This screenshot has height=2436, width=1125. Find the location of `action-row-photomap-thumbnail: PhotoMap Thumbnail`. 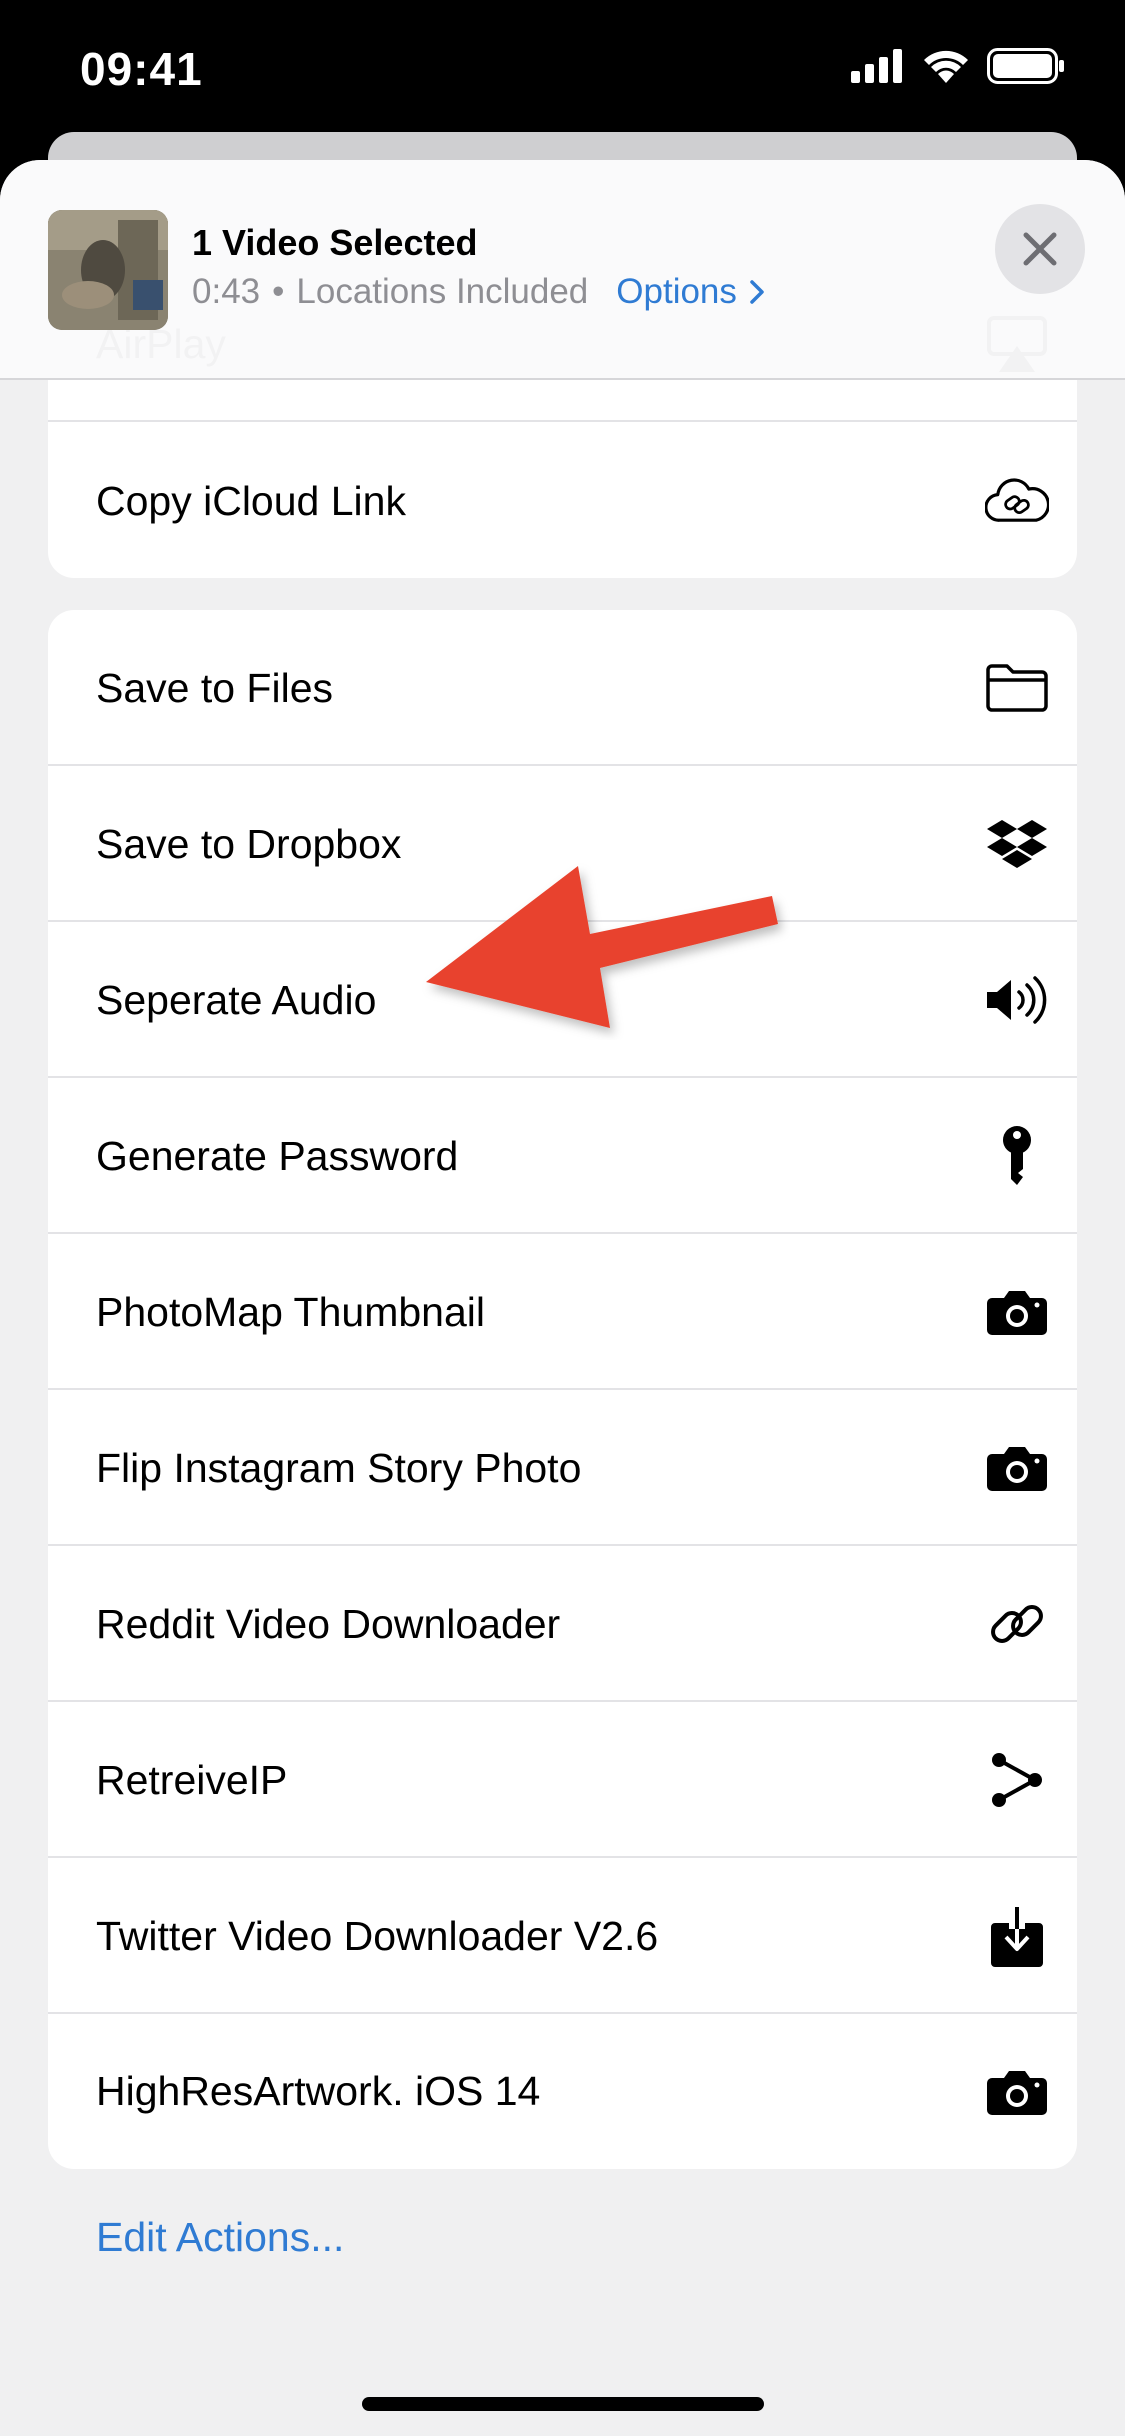

action-row-photomap-thumbnail: PhotoMap Thumbnail is located at coordinates (562, 1312).